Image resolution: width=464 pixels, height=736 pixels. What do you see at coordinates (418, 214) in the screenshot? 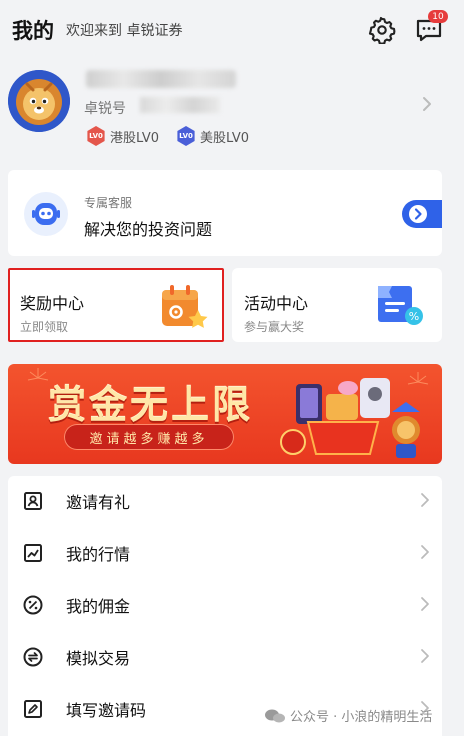
I see `arrow-circle-icon` at bounding box center [418, 214].